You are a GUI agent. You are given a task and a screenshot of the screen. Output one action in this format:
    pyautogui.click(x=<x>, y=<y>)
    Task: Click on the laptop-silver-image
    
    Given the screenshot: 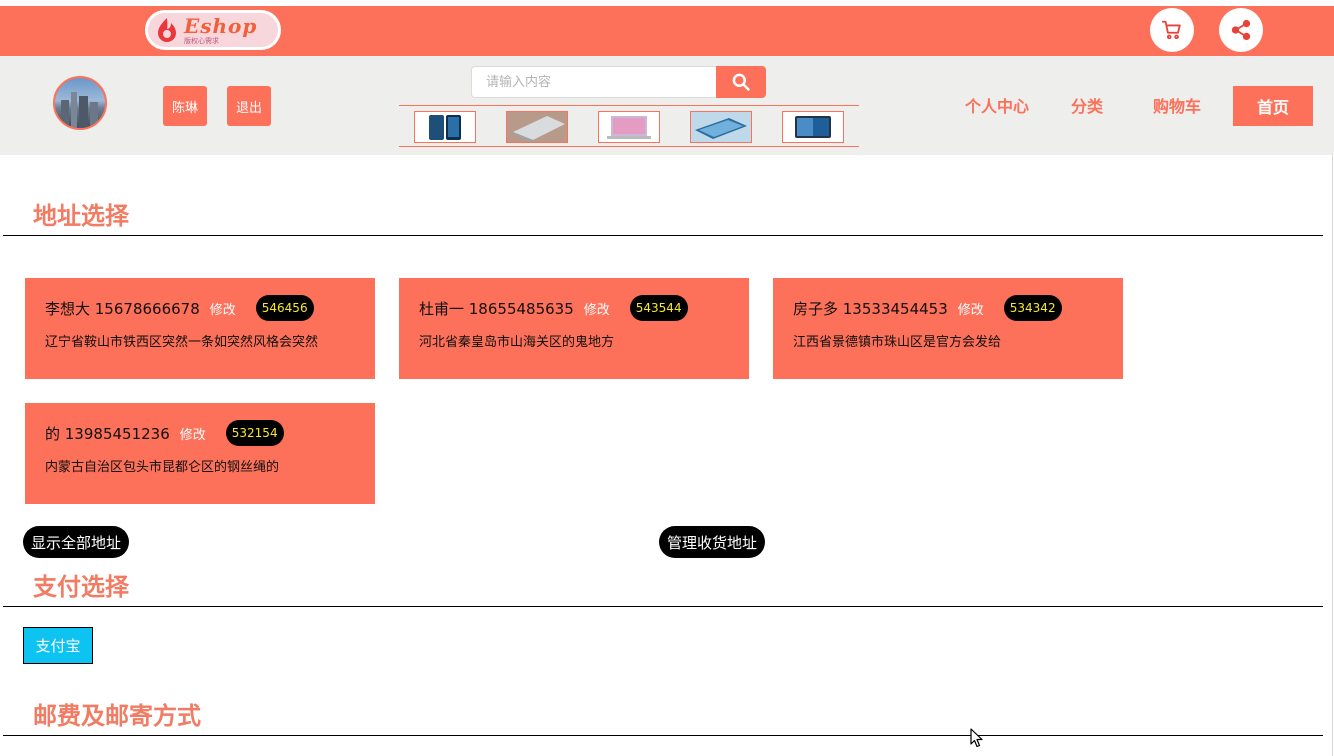 What is the action you would take?
    pyautogui.click(x=537, y=127)
    